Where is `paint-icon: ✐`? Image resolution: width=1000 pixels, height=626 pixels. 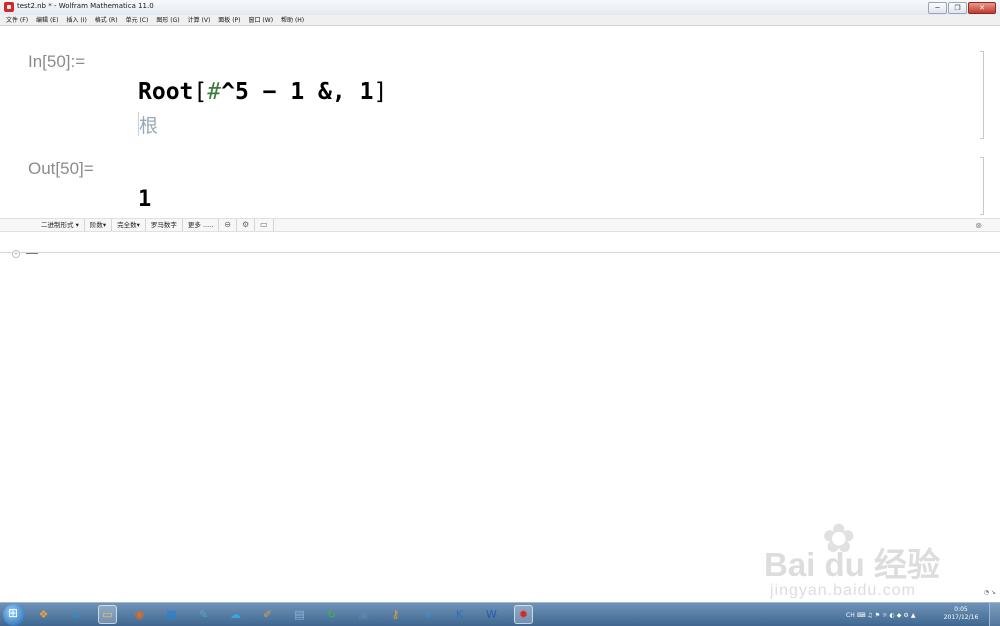
paint-icon: ✐ is located at coordinates (267, 614).